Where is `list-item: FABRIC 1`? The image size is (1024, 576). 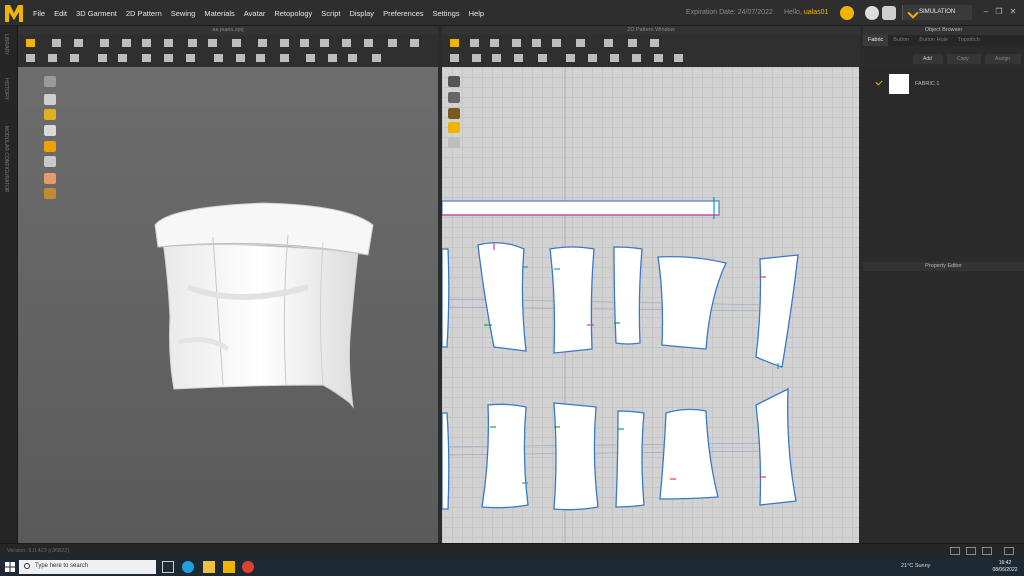
list-item: FABRIC 1 is located at coordinates (943, 84).